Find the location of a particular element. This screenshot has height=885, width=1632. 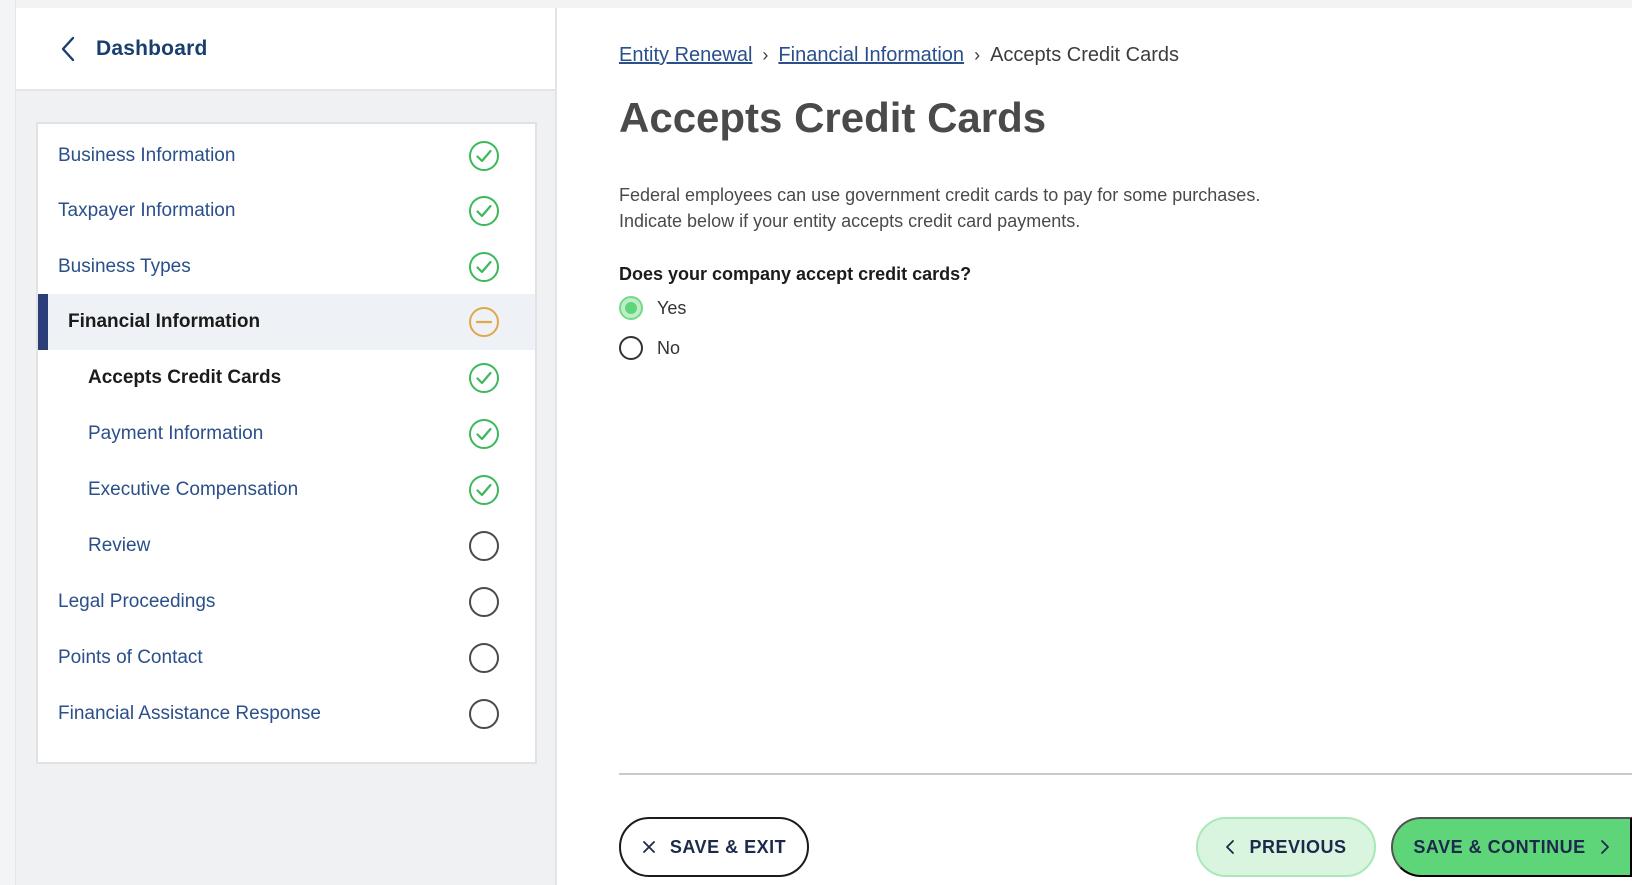

radio-label-no: No is located at coordinates (669, 347).